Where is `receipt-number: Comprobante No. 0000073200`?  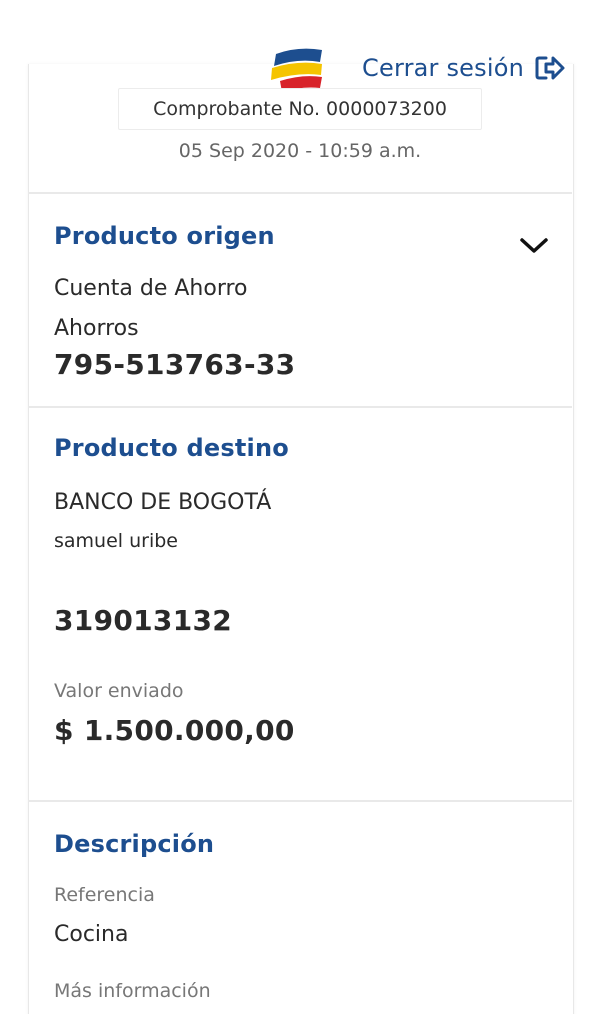
receipt-number: Comprobante No. 0000073200 is located at coordinates (300, 109).